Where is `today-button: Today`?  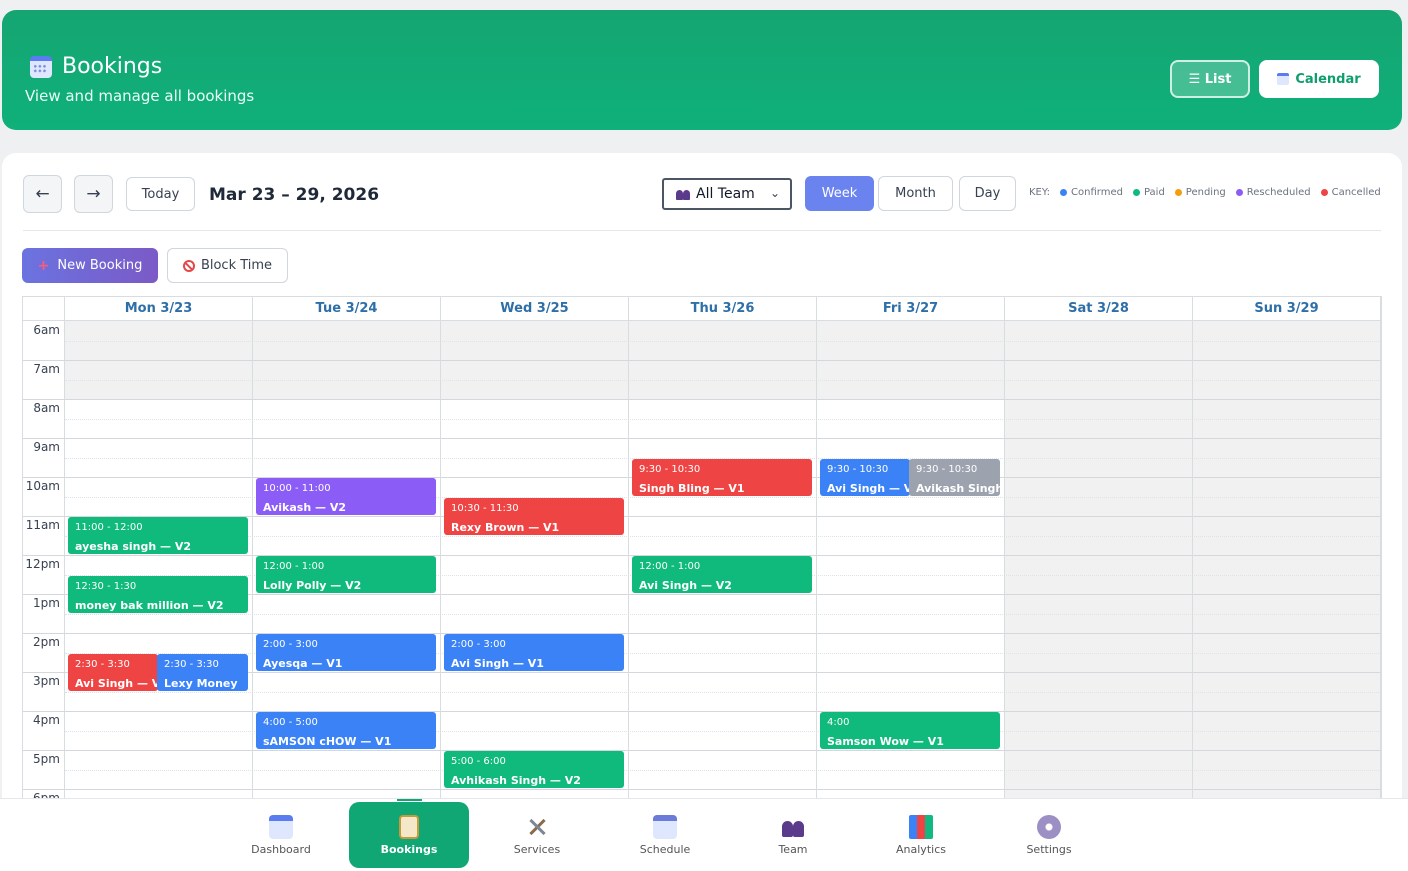 today-button: Today is located at coordinates (160, 194).